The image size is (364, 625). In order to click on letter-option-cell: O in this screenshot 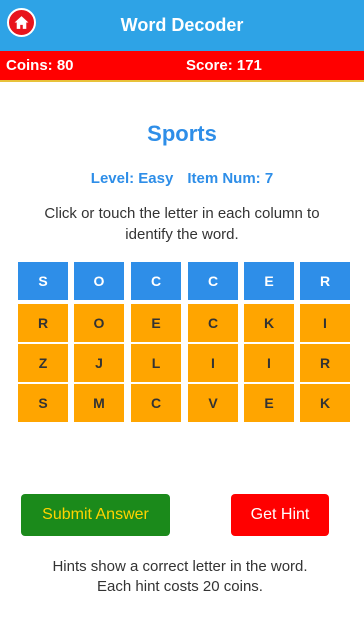, I will do `click(99, 323)`.